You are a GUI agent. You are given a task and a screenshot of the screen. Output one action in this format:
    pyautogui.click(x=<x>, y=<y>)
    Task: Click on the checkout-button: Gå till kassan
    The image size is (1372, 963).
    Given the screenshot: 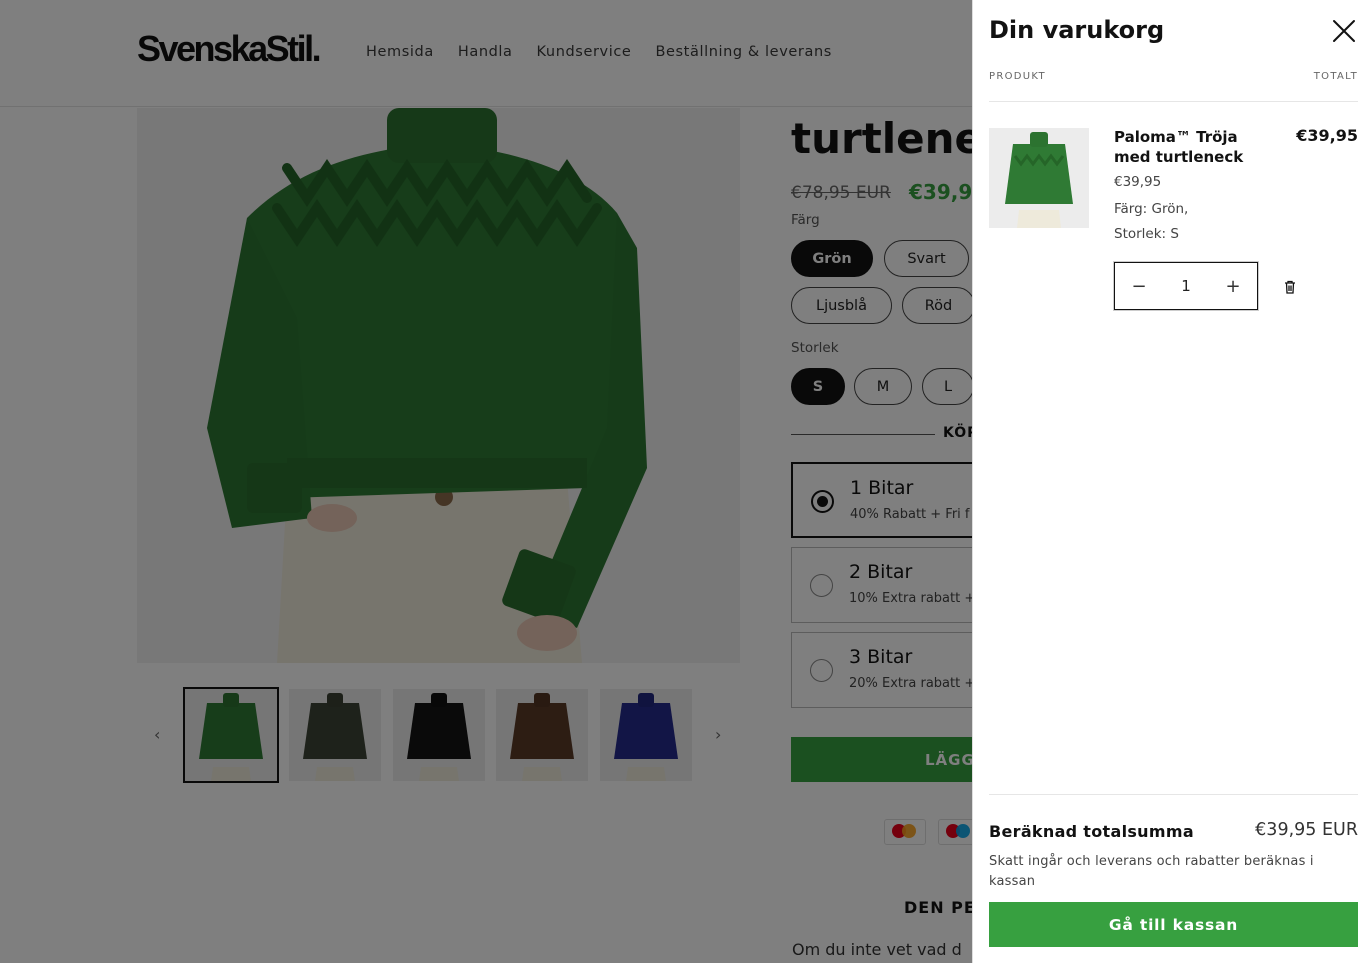 What is the action you would take?
    pyautogui.click(x=1173, y=924)
    